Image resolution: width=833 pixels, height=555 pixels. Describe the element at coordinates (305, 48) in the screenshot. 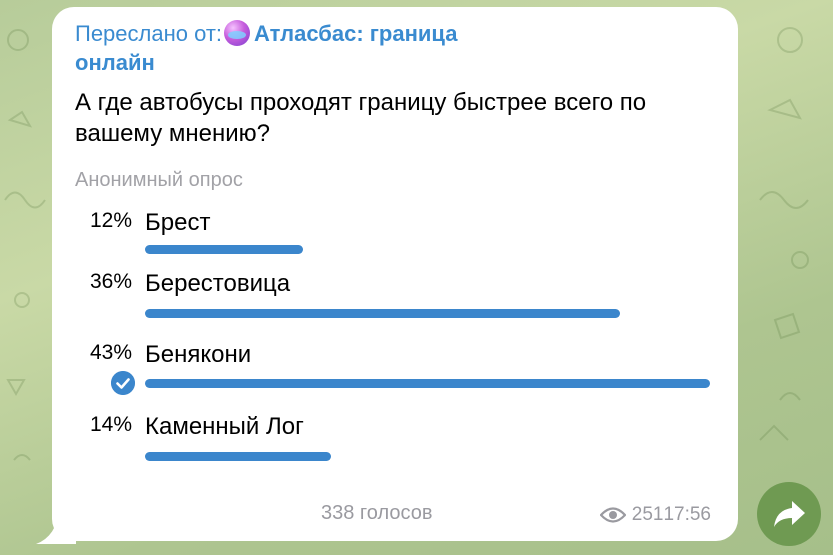

I see `forwarded-header: Переслано от: Атласбас: граница онлайн` at that location.